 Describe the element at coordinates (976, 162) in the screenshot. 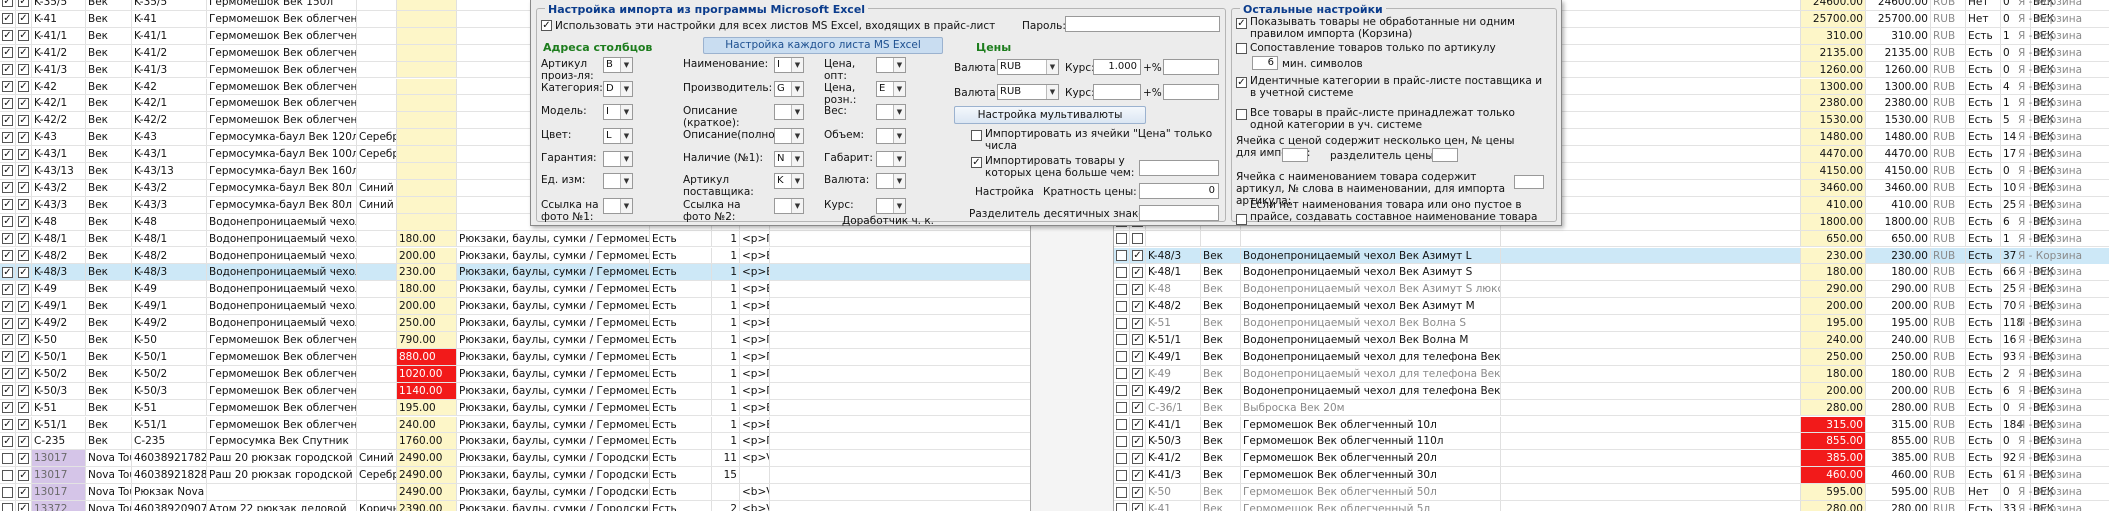

I see `import-higher-checkbox: ✓` at that location.